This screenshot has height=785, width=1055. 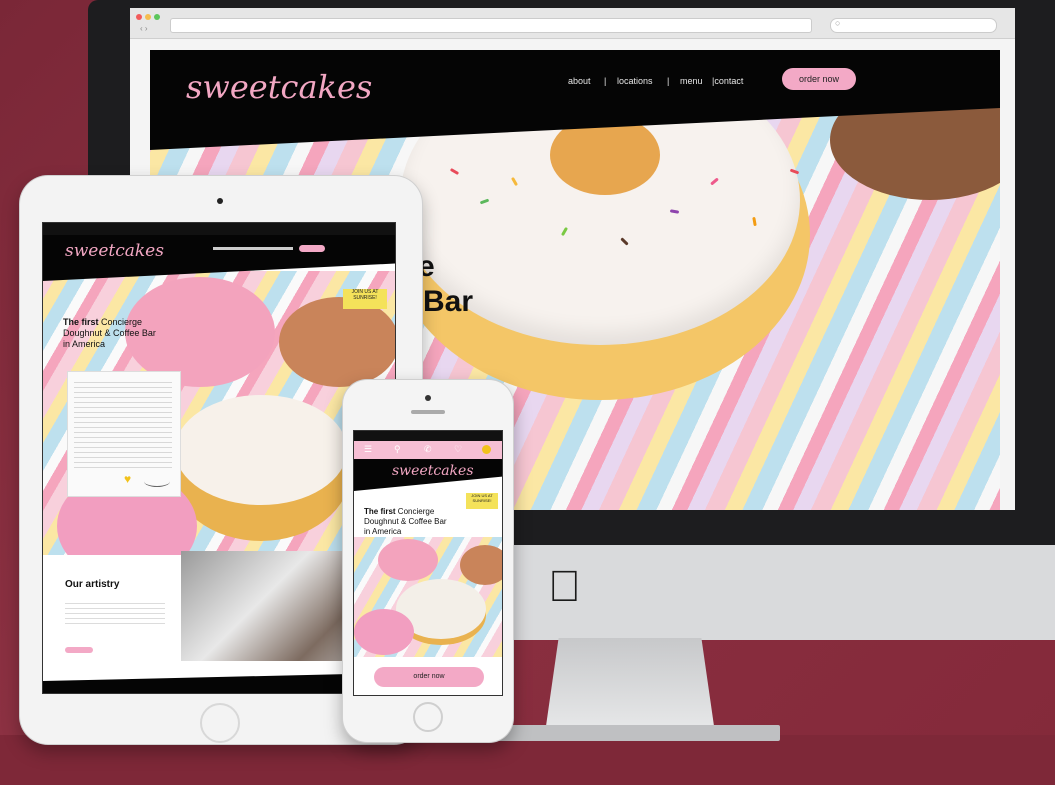 I want to click on phone-icon: ✆, so click(x=428, y=449).